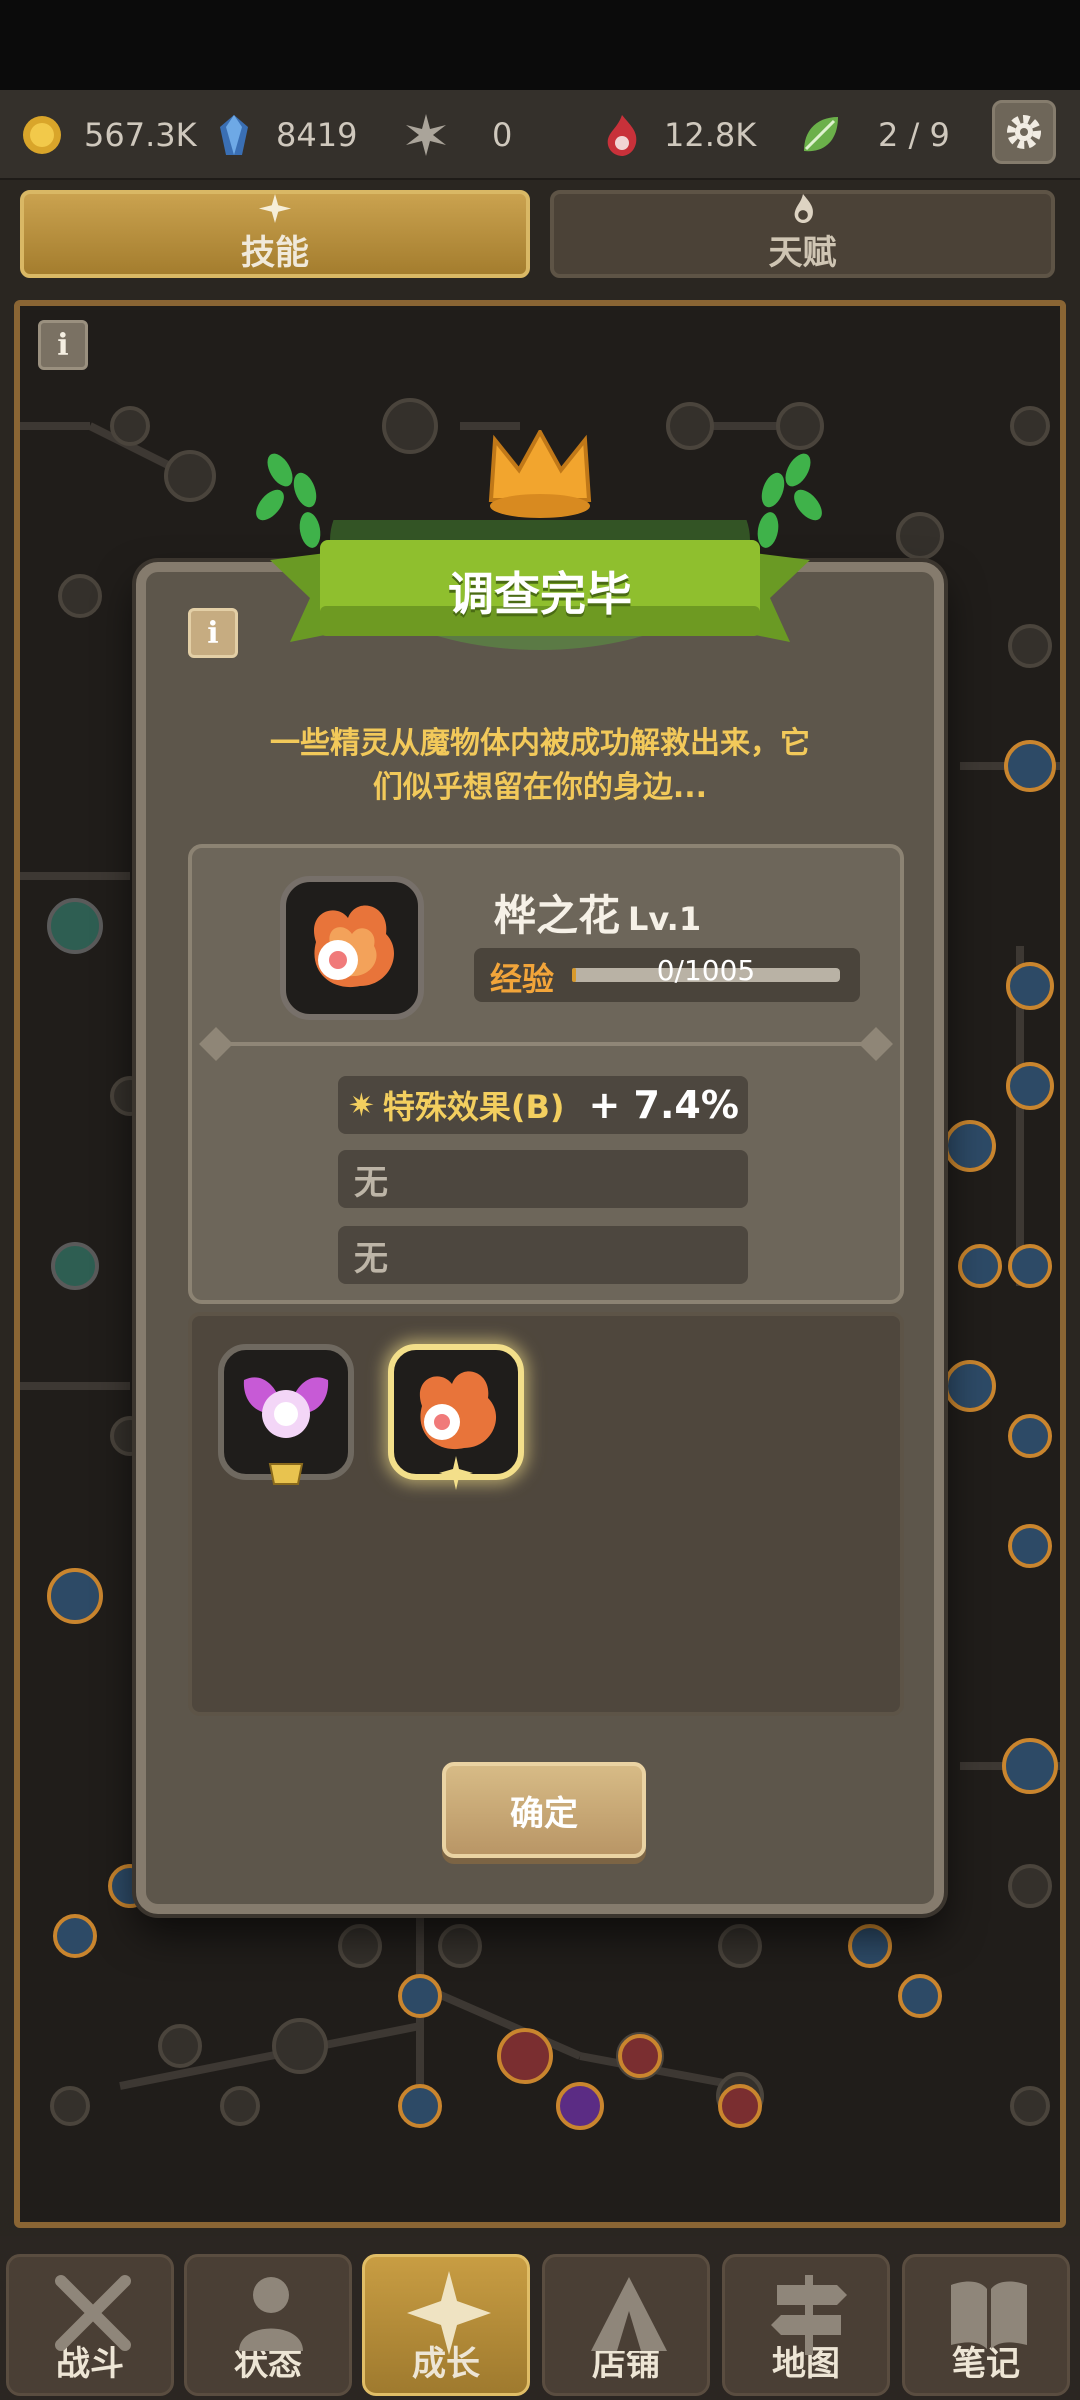 This screenshot has height=2400, width=1080. I want to click on tab-row: 技能 天赋, so click(540, 236).